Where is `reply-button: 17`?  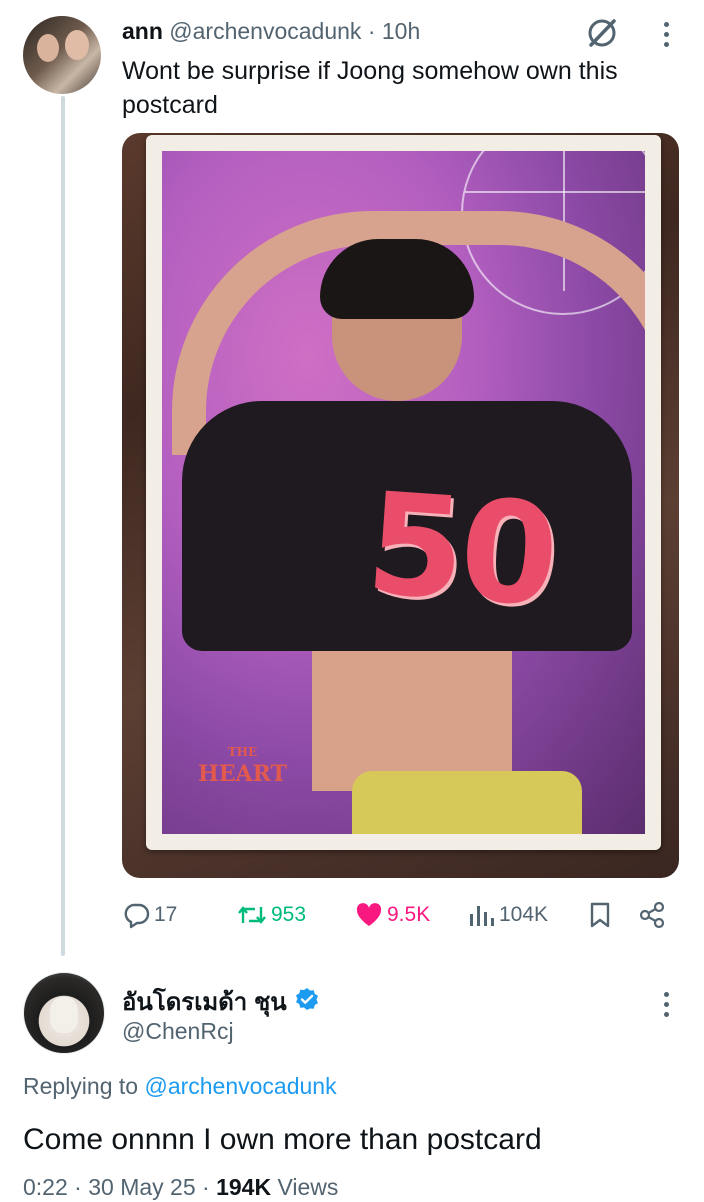 reply-button: 17 is located at coordinates (149, 915).